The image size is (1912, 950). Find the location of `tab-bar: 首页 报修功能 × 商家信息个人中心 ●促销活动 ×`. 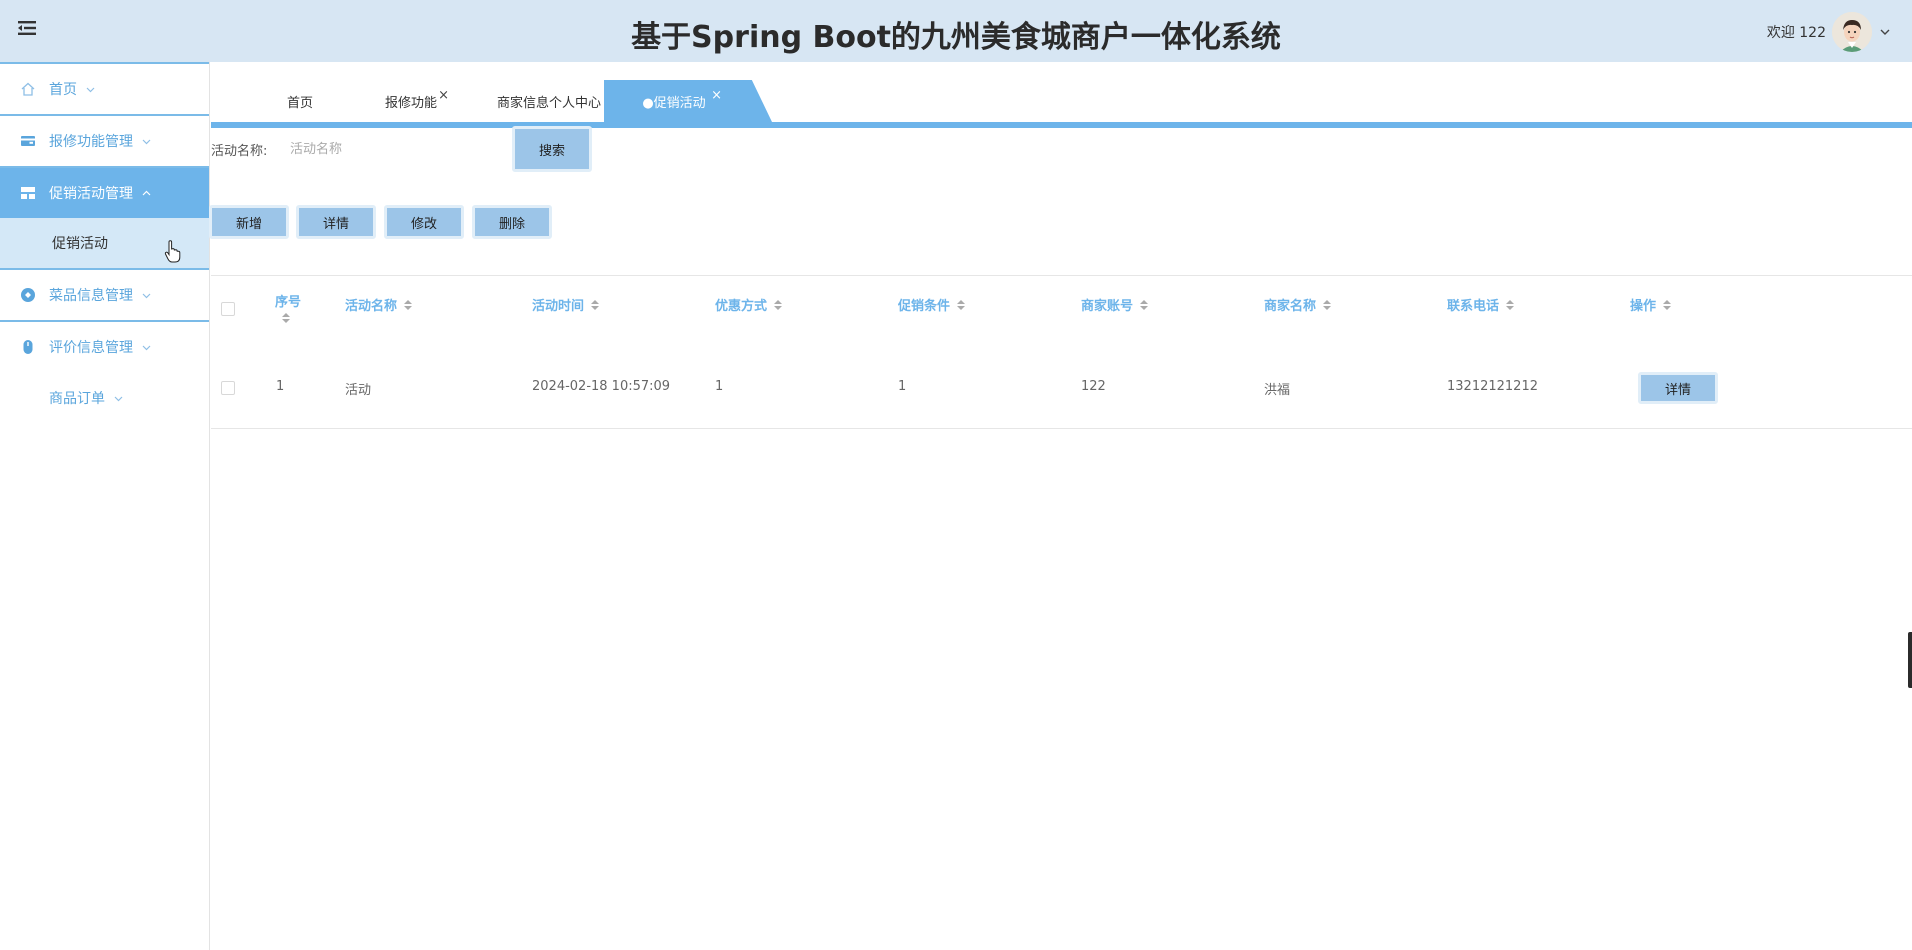

tab-bar: 首页 报修功能 × 商家信息个人中心 ●促销活动 × is located at coordinates (1061, 104).